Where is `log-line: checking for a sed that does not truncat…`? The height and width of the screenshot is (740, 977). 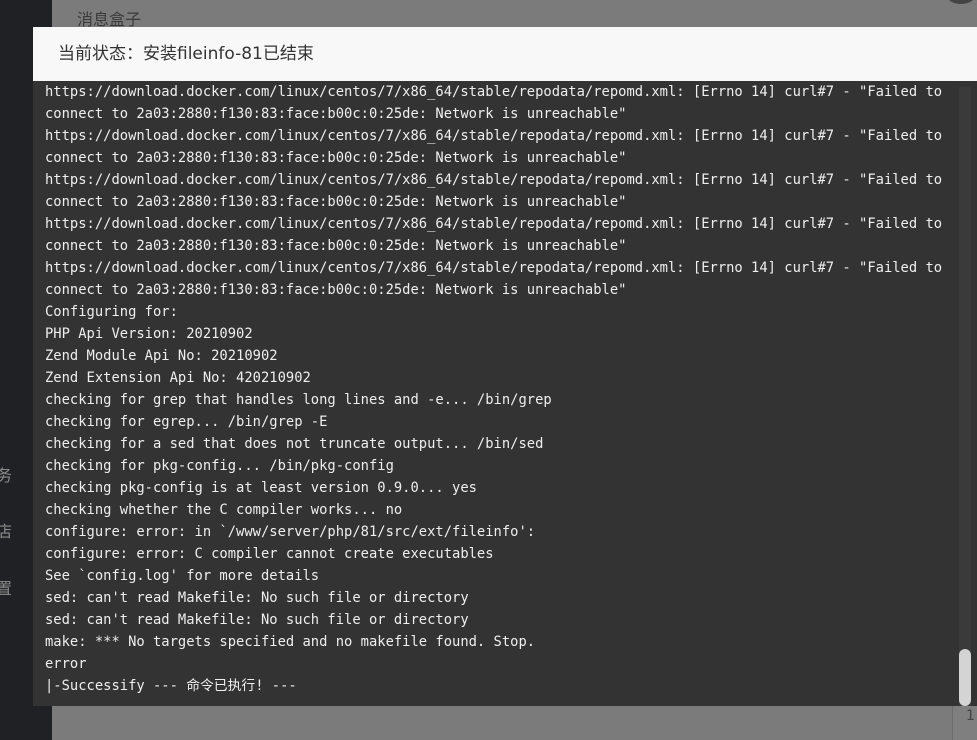 log-line: checking for a sed that does not truncat… is located at coordinates (294, 444).